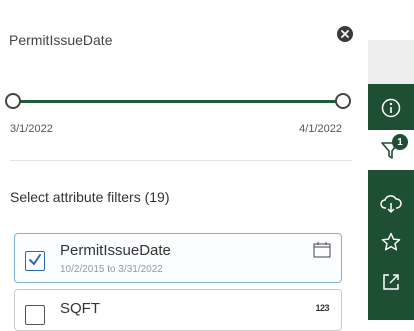 Image resolution: width=414 pixels, height=331 pixels. Describe the element at coordinates (80, 308) in the screenshot. I see `attribute-filter-name: SQFT` at that location.